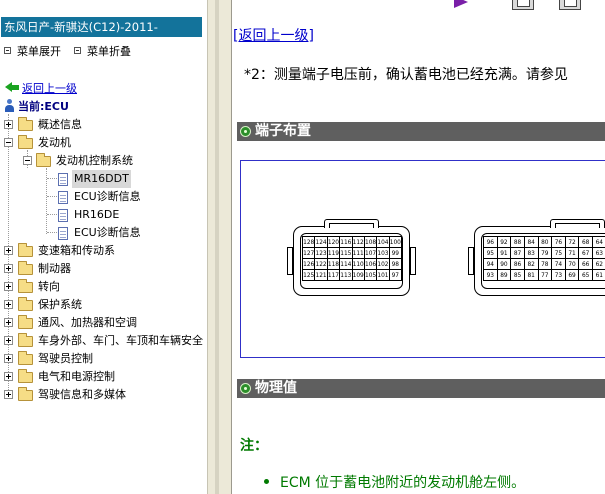 The width and height of the screenshot is (605, 494). I want to click on tree-node-label: 发动机控制系统, so click(94, 161).